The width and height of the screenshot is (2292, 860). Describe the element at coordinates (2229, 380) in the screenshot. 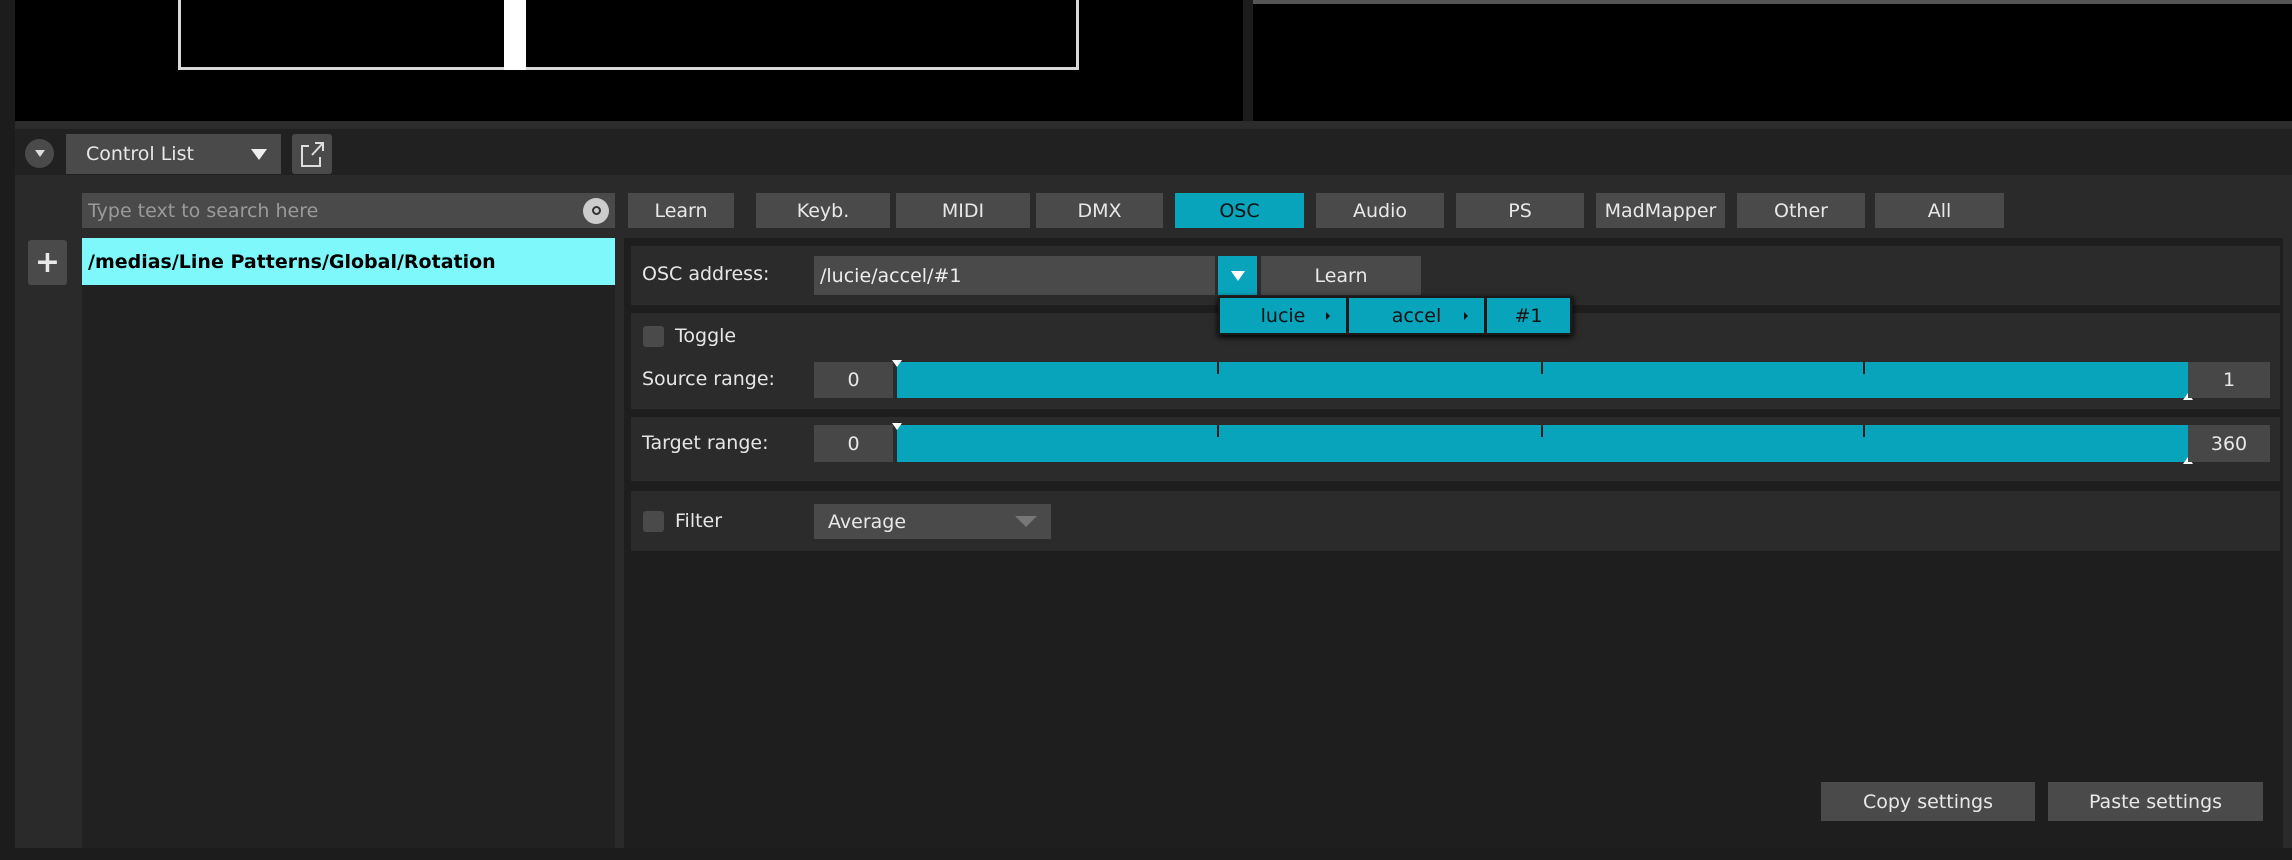

I see `source-max-field: 1` at that location.